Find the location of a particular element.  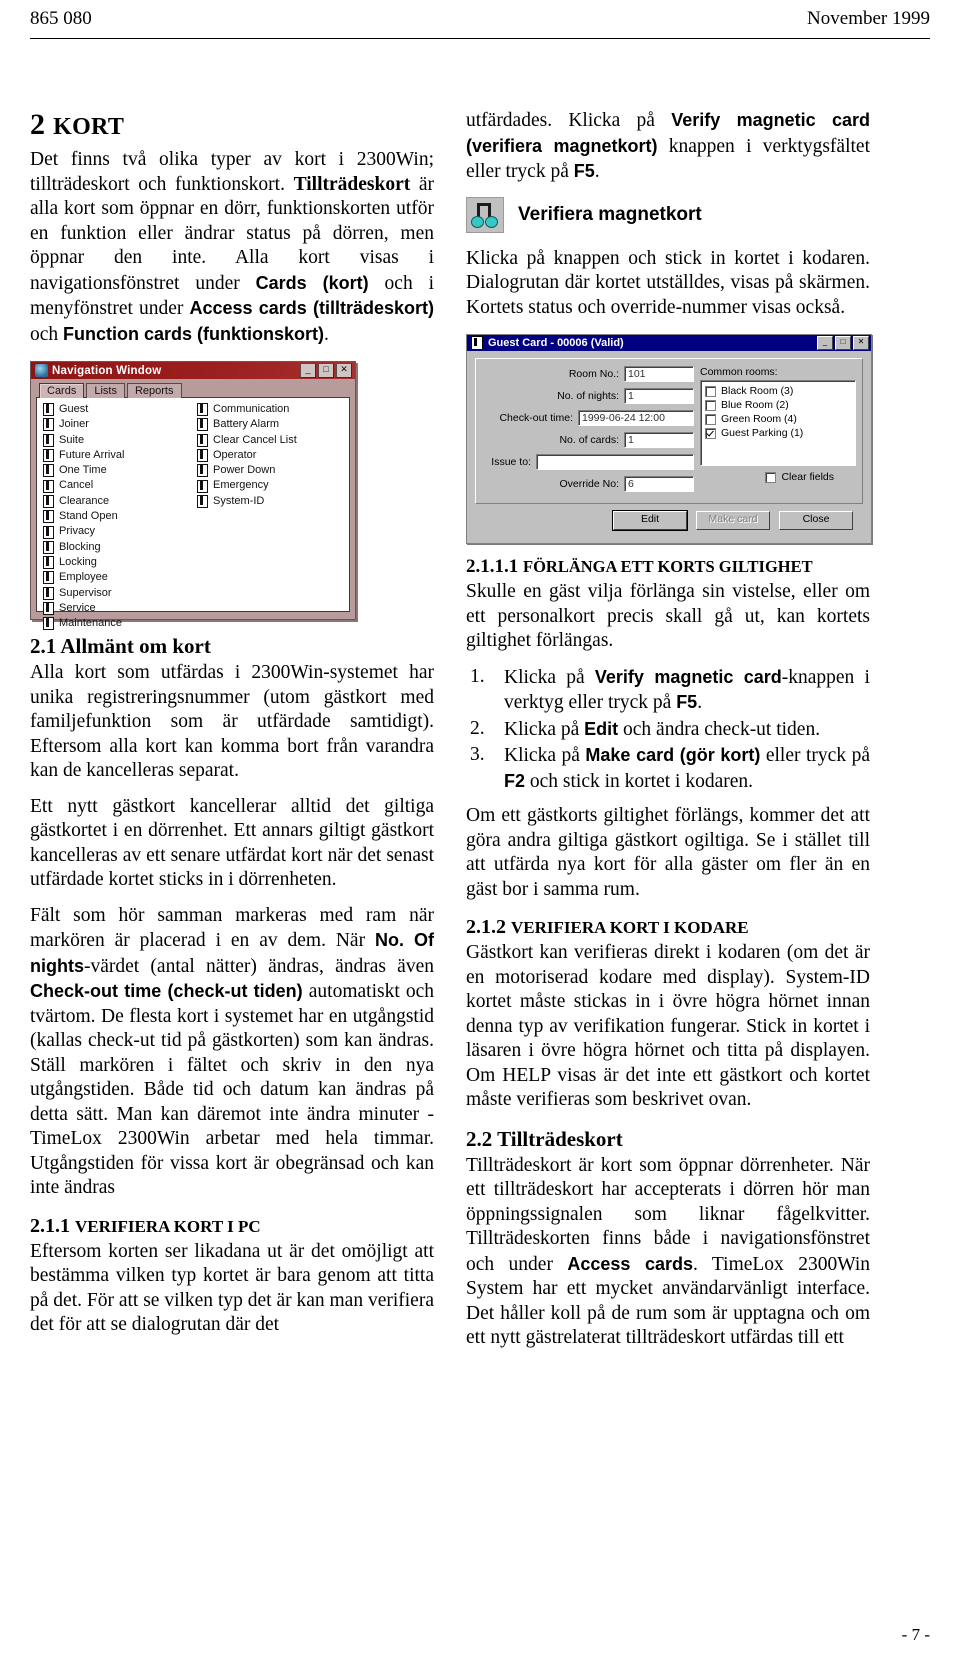

step-text-c: eller tryck på is located at coordinates (815, 755).